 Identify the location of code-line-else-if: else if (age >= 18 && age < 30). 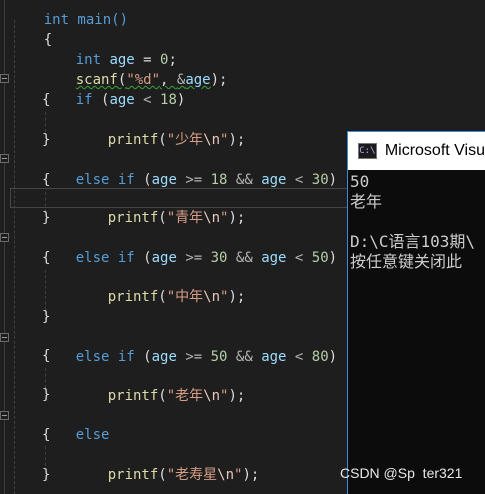
(189, 169).